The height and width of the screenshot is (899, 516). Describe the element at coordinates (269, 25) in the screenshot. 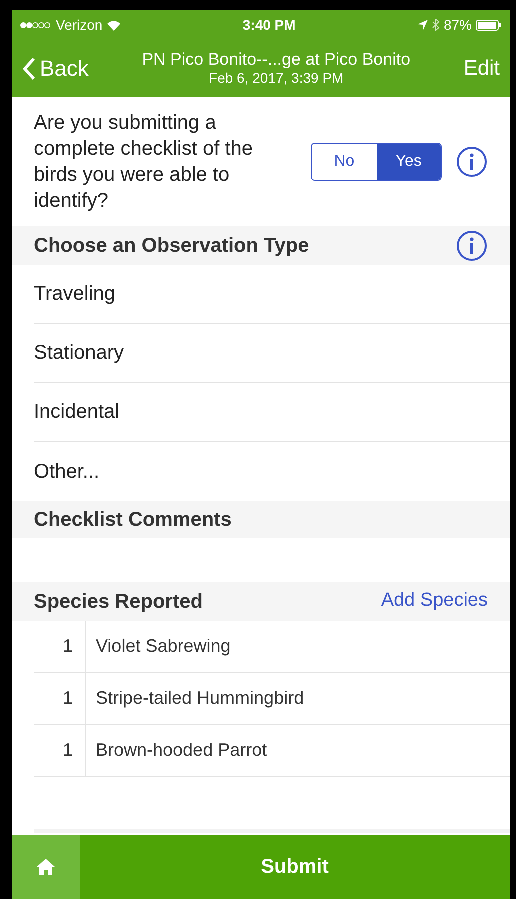

I see `status-time: 3:40 PM` at that location.